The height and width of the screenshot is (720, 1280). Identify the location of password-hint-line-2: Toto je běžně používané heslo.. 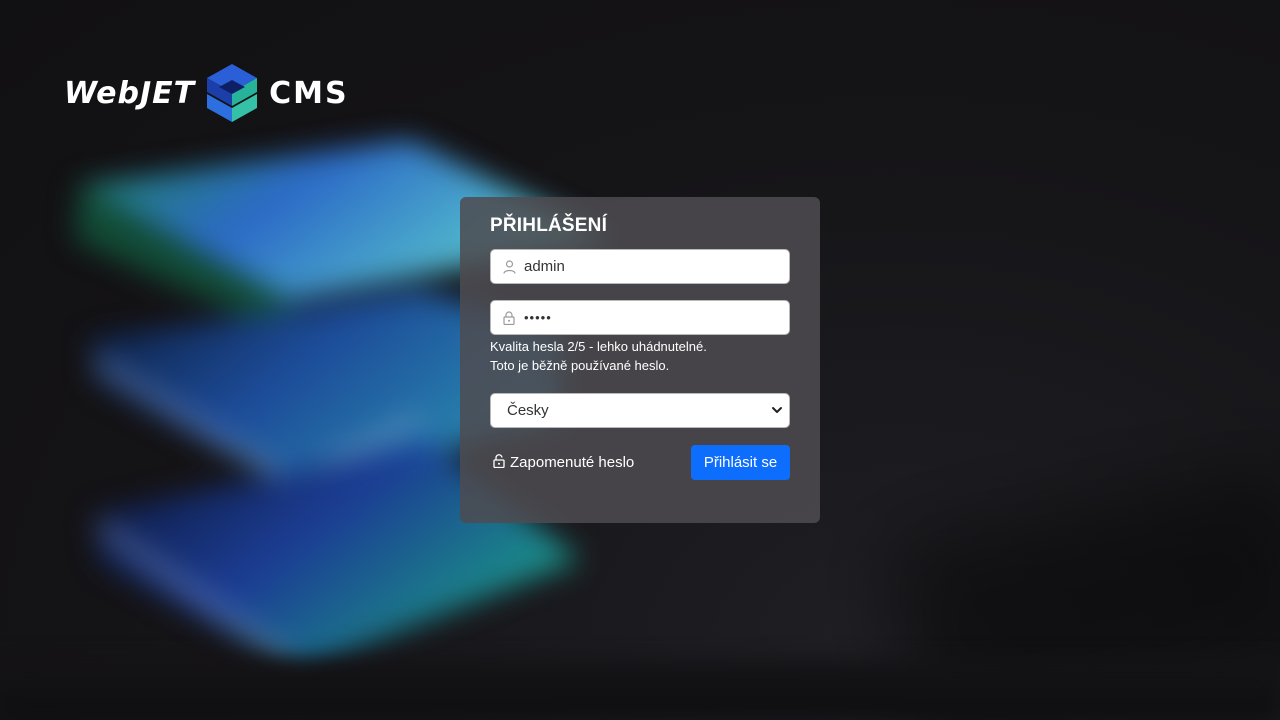
(580, 365).